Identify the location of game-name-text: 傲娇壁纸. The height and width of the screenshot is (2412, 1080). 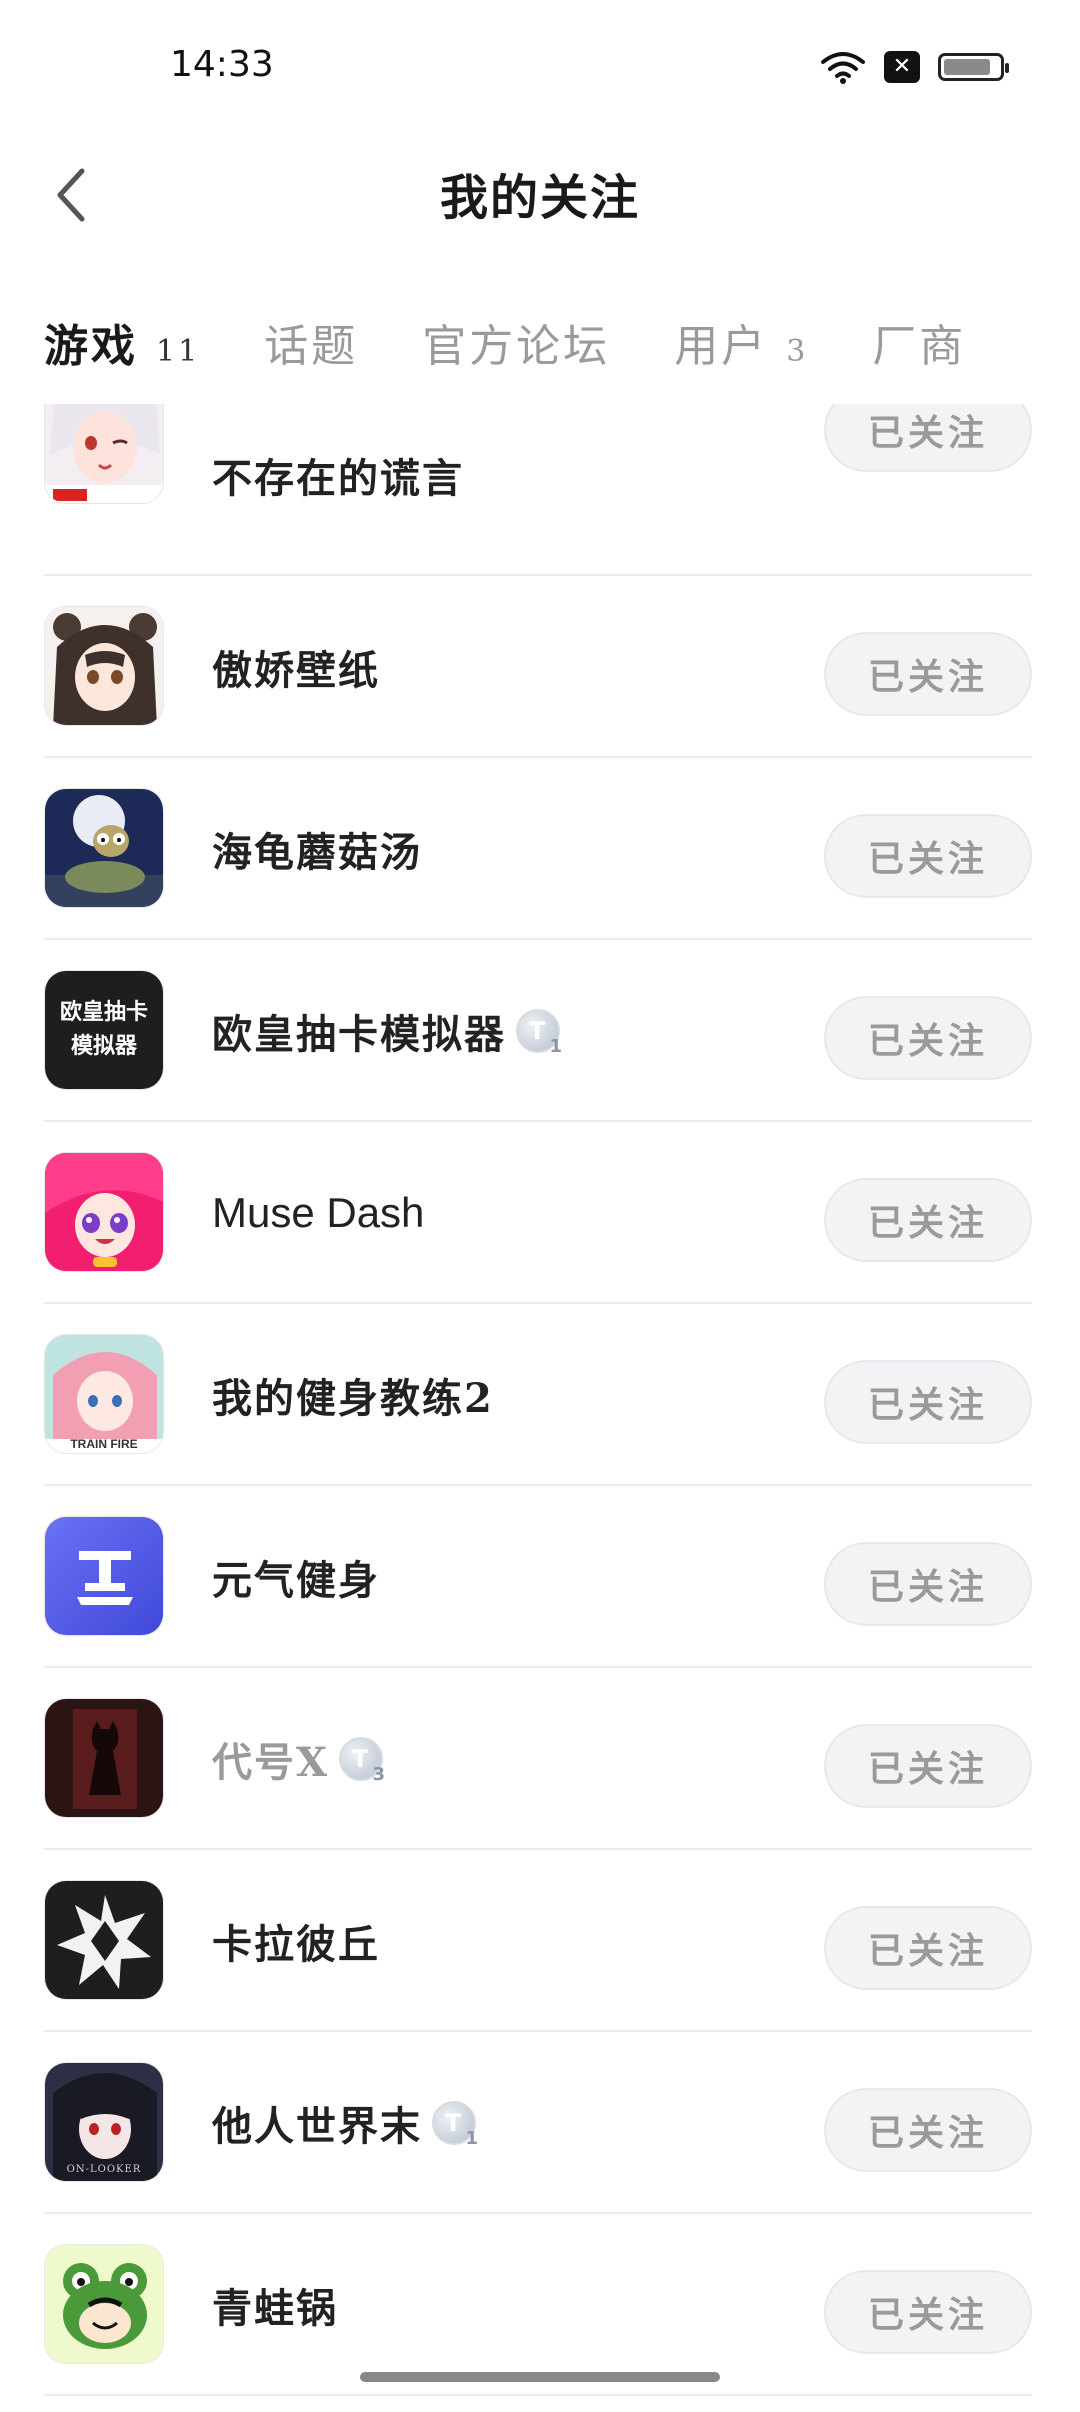
(296, 670).